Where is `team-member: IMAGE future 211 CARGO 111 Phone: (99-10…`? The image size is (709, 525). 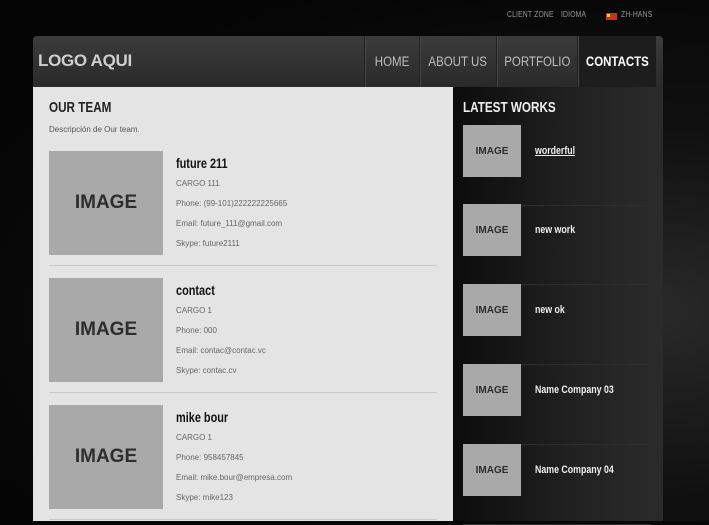 team-member: IMAGE future 211 CARGO 111 Phone: (99-10… is located at coordinates (243, 208).